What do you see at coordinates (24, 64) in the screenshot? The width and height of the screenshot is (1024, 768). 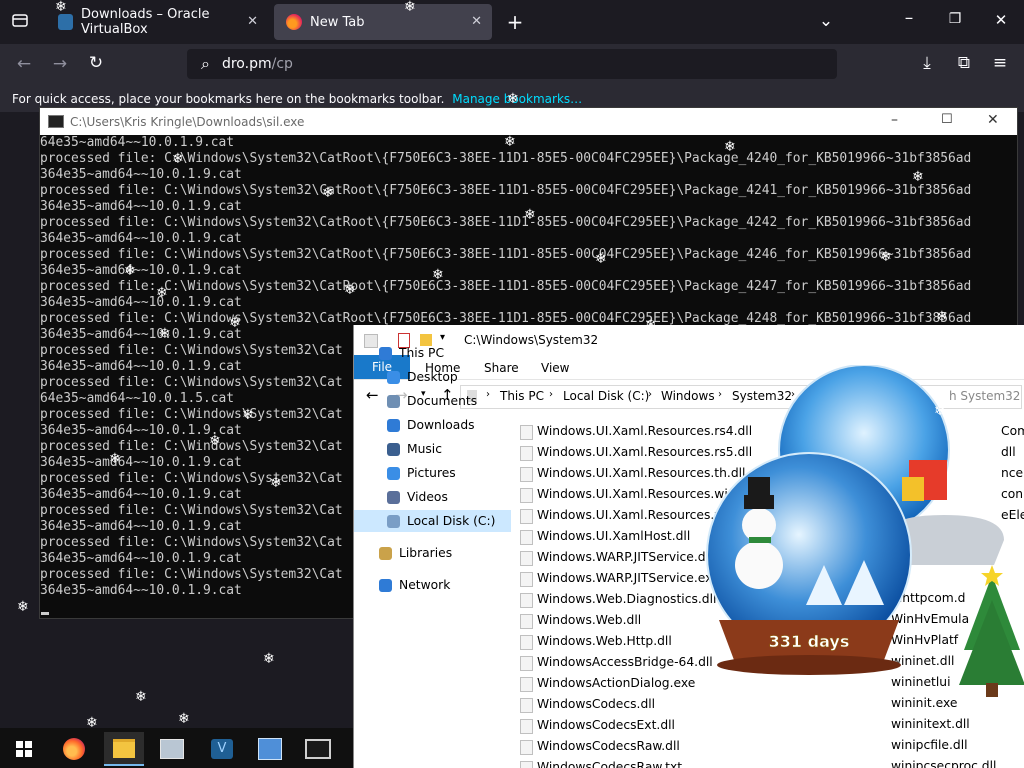 I see `back-icon: ←` at bounding box center [24, 64].